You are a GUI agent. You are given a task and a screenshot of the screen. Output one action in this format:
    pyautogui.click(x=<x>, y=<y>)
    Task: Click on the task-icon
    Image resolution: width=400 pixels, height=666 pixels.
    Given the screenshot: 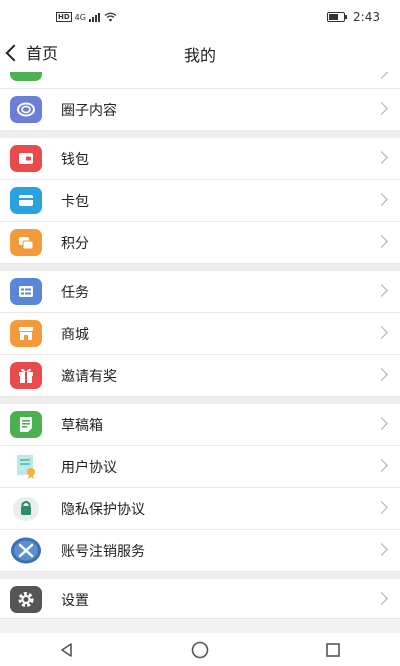 What is the action you would take?
    pyautogui.click(x=26, y=291)
    